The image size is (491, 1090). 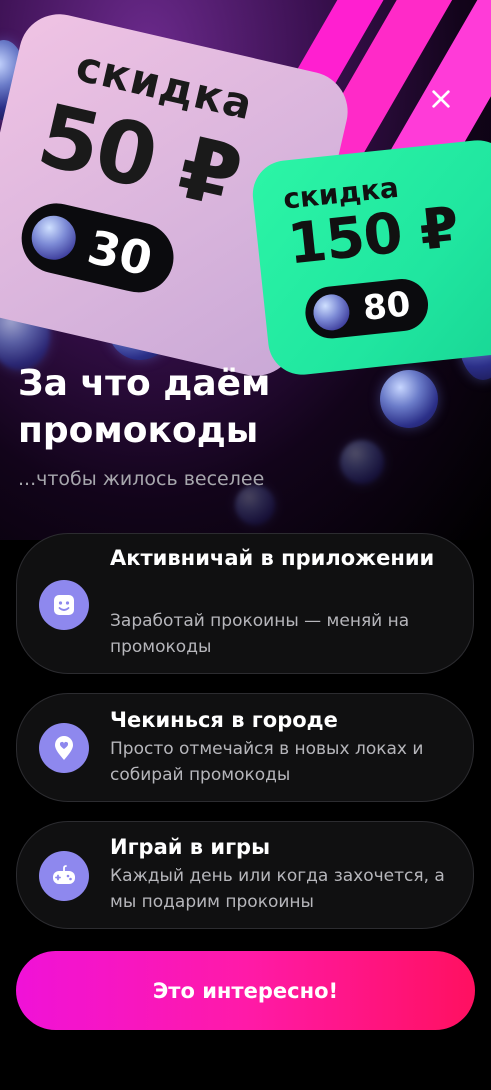 I want to click on close-icon, so click(x=441, y=99).